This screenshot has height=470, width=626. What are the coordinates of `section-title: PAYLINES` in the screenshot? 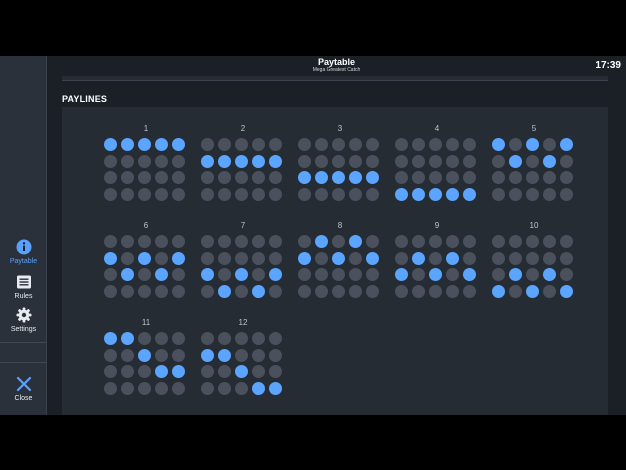 It's located at (85, 99).